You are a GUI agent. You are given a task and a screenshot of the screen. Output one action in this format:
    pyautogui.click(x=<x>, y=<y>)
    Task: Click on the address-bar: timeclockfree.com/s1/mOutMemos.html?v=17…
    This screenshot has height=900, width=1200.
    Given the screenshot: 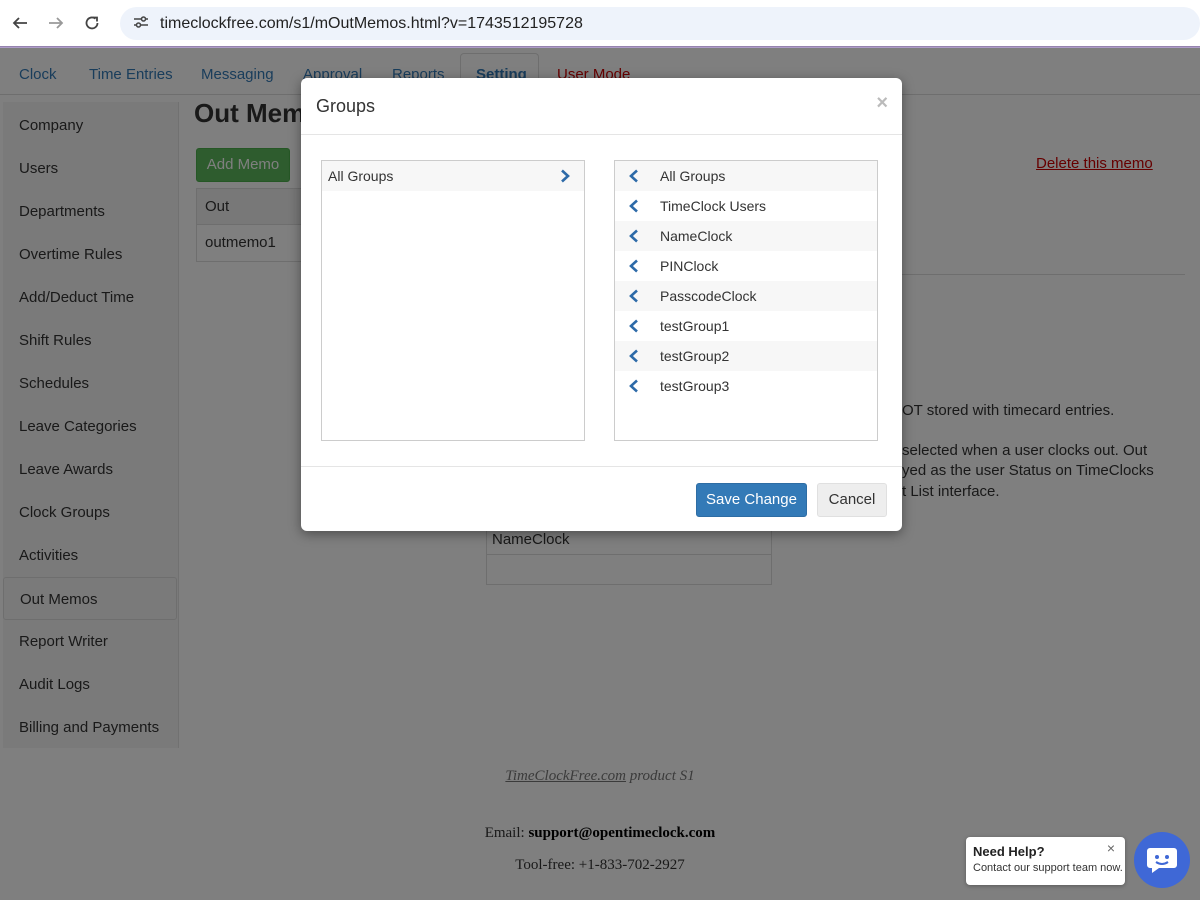 What is the action you would take?
    pyautogui.click(x=660, y=23)
    